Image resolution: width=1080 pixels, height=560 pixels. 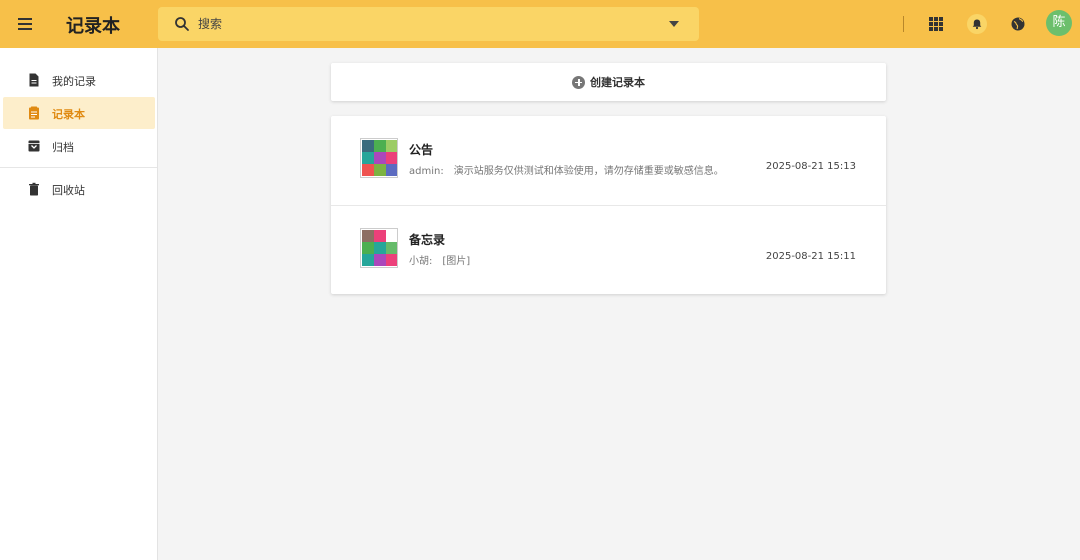 I want to click on sidebar-item-label: 归档, so click(x=63, y=147).